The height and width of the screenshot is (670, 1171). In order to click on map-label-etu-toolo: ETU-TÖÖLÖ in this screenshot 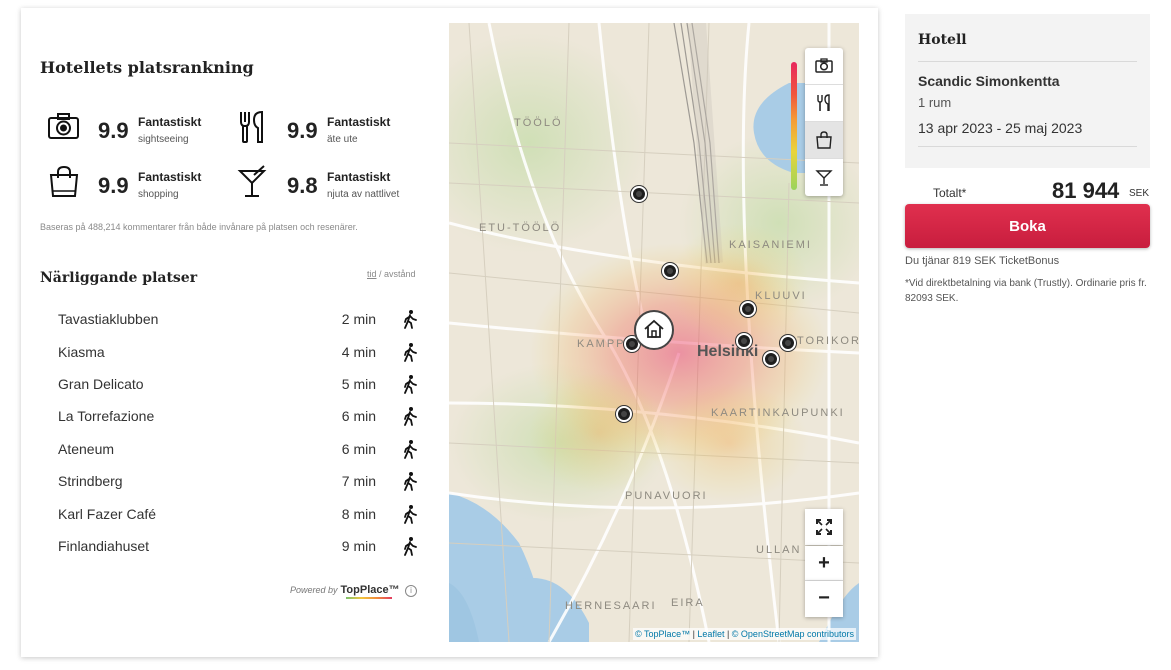, I will do `click(520, 228)`.